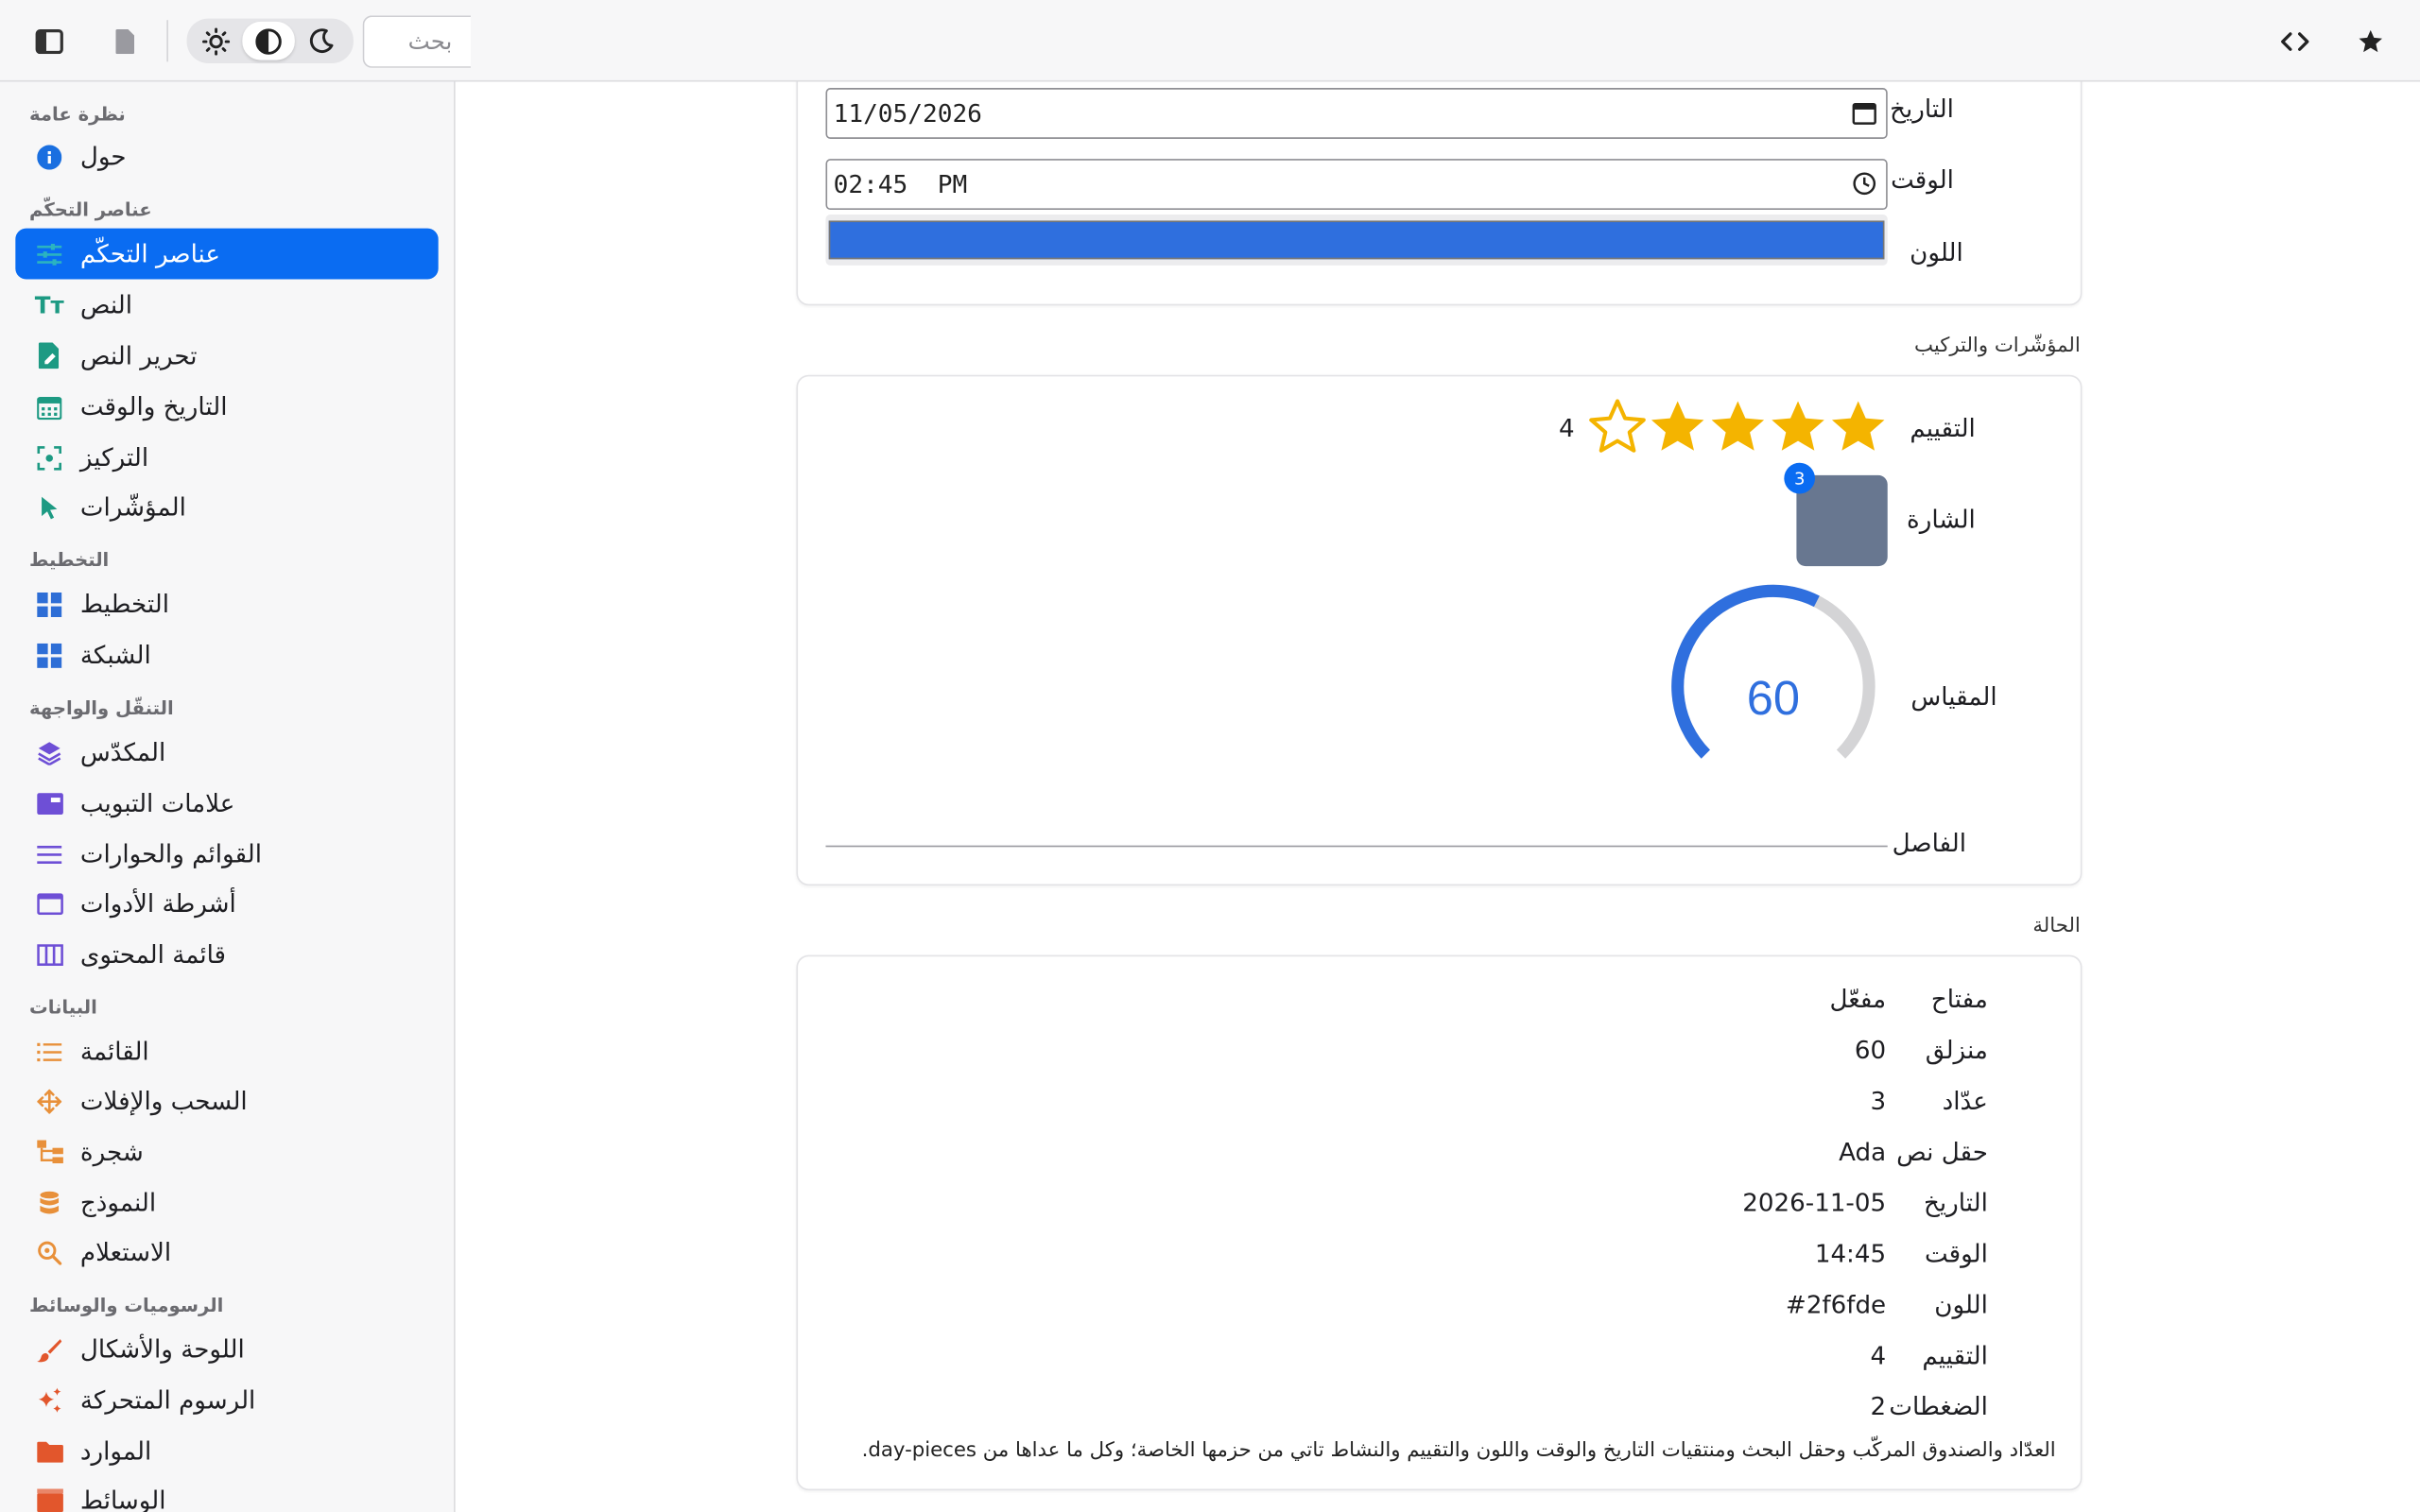  Describe the element at coordinates (226, 603) in the screenshot. I see `sidebar-item-layout: التخطيط` at that location.